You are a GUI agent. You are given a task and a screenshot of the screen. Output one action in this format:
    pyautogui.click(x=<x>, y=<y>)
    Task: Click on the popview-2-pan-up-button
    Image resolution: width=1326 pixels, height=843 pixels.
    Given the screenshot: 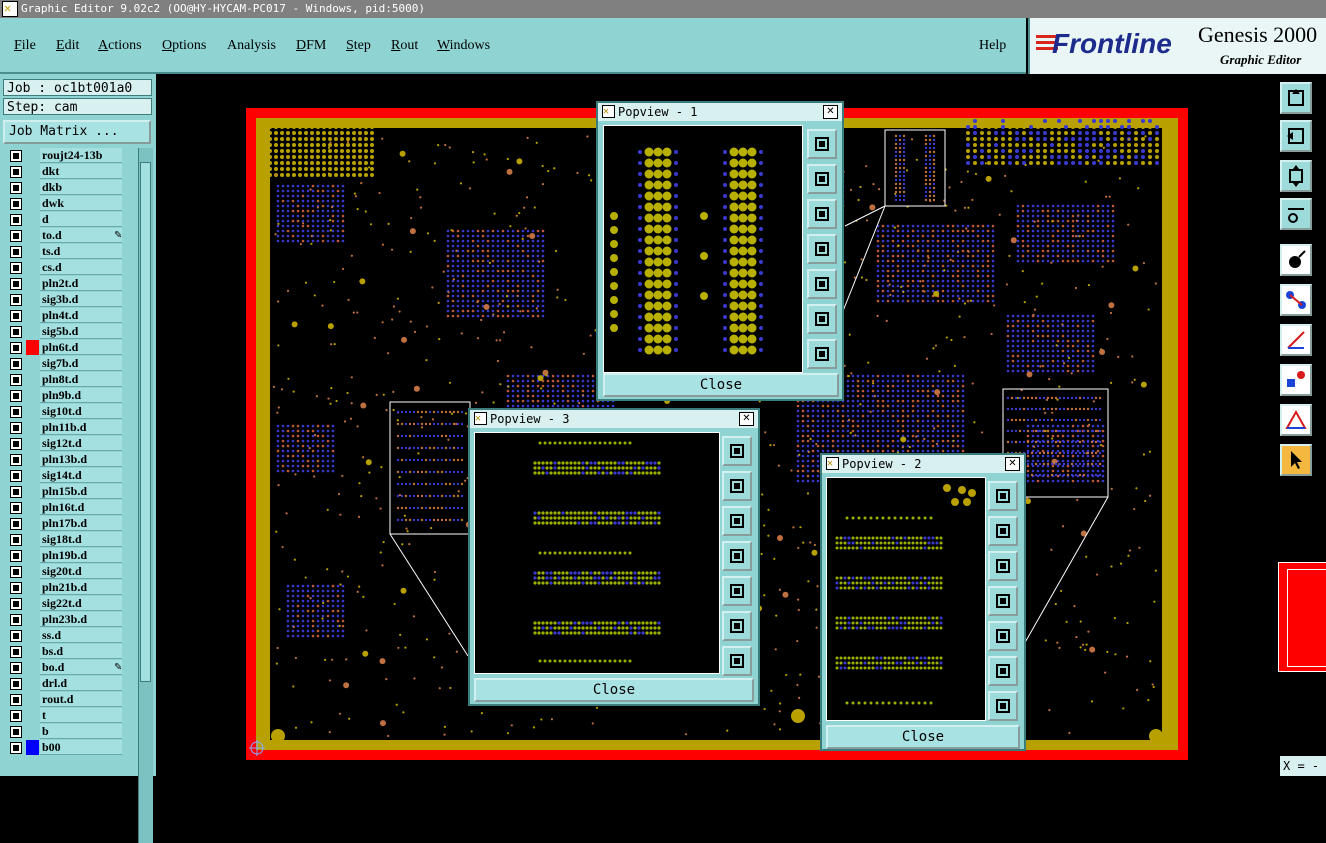 What is the action you would take?
    pyautogui.click(x=1003, y=531)
    